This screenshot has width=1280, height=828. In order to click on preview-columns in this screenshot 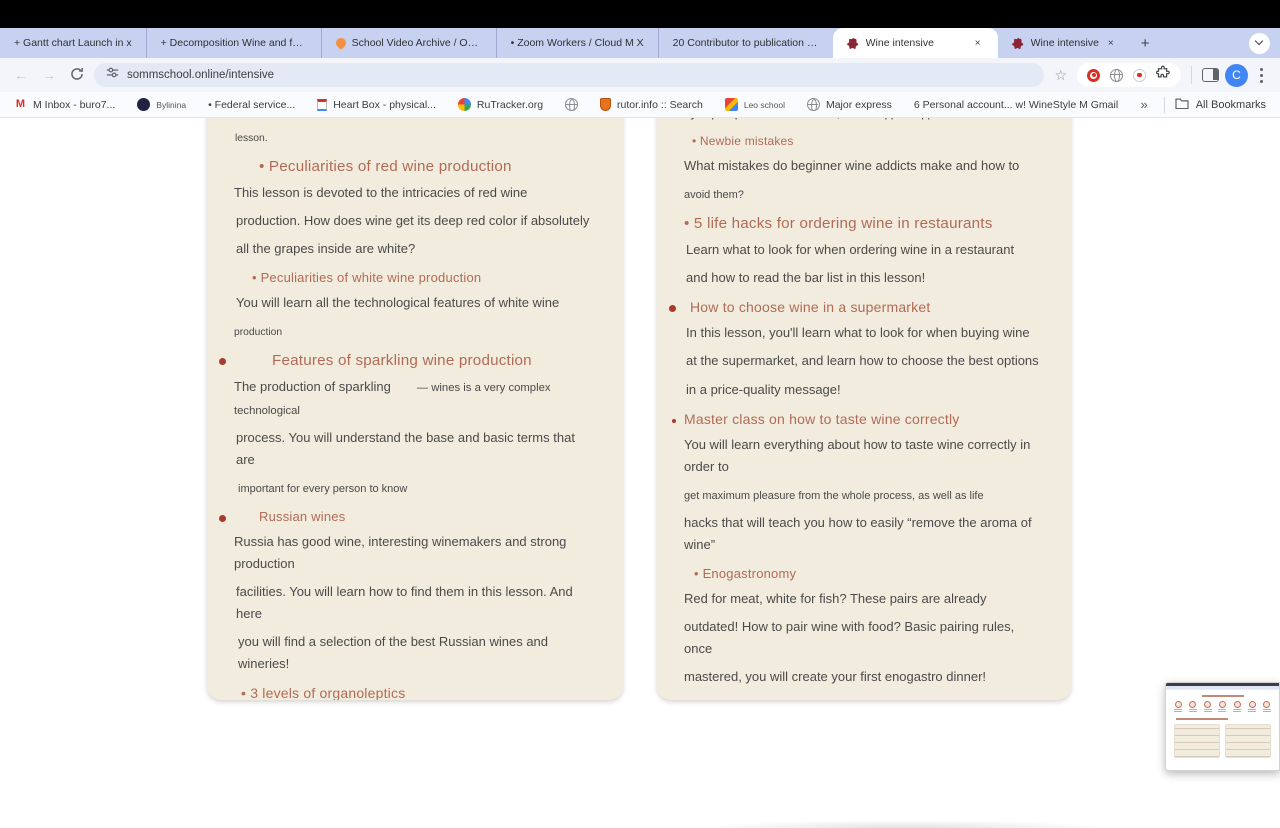, I will do `click(1222, 741)`.